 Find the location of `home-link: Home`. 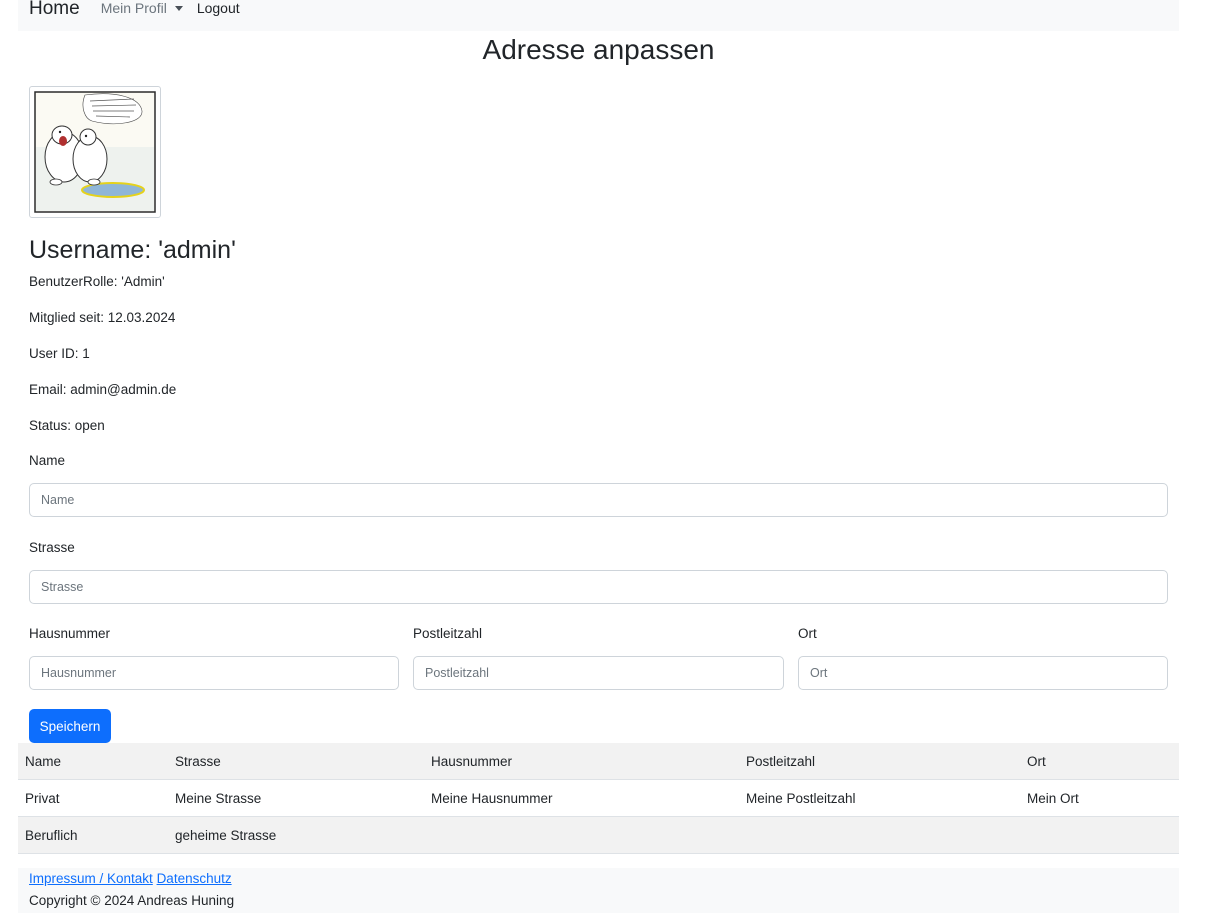

home-link: Home is located at coordinates (54, 10).